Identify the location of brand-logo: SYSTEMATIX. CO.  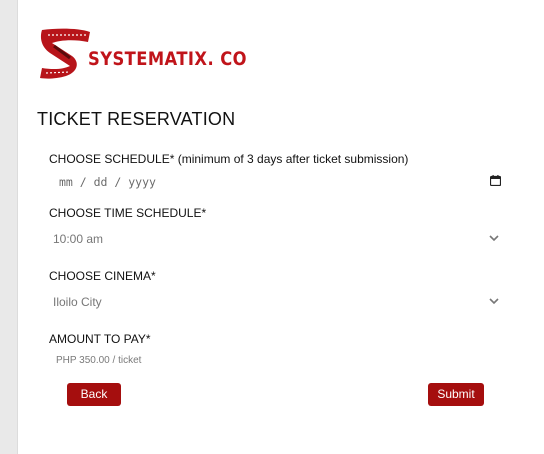
(142, 54).